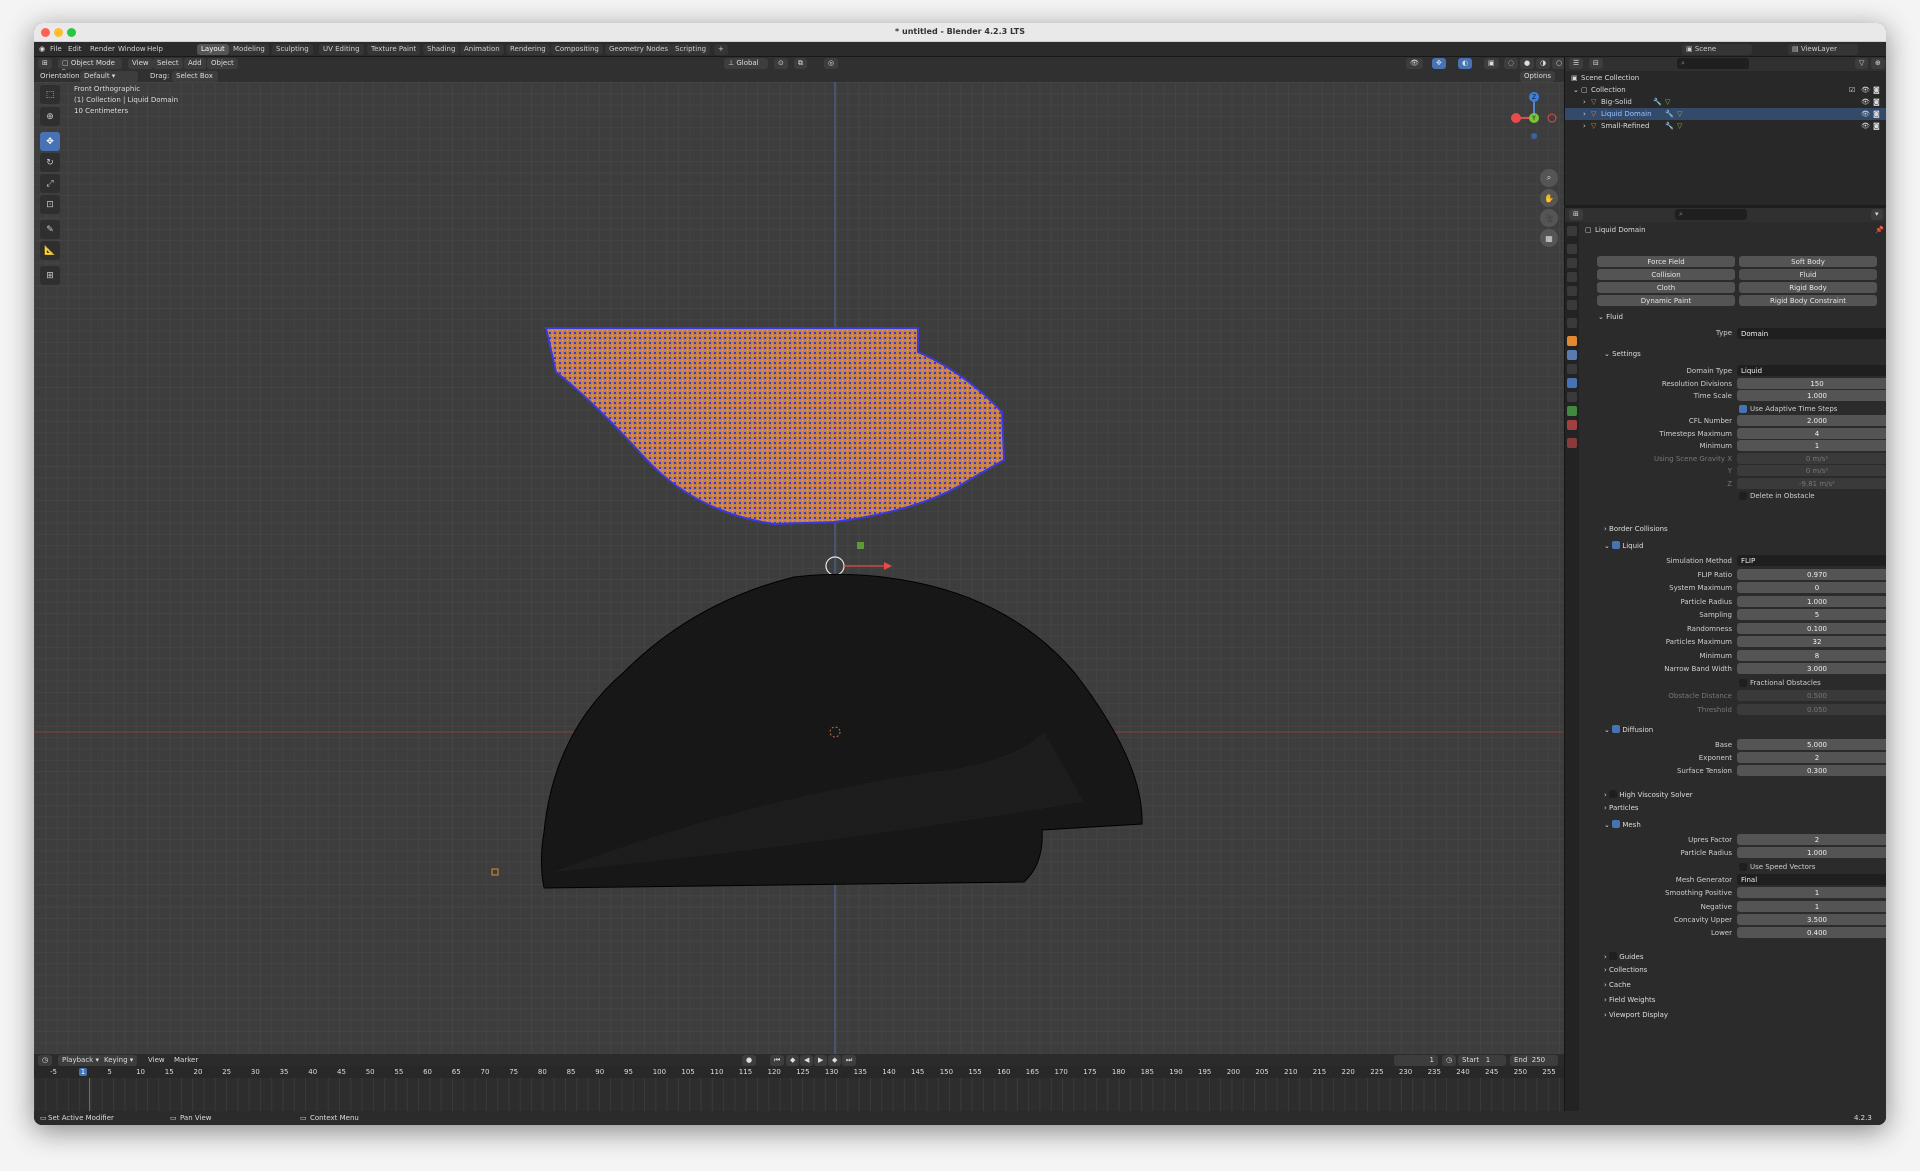 Image resolution: width=1920 pixels, height=1171 pixels. Describe the element at coordinates (1628, 729) in the screenshot. I see `diffusion-subpanel-header: ⌄ Diffusion` at that location.